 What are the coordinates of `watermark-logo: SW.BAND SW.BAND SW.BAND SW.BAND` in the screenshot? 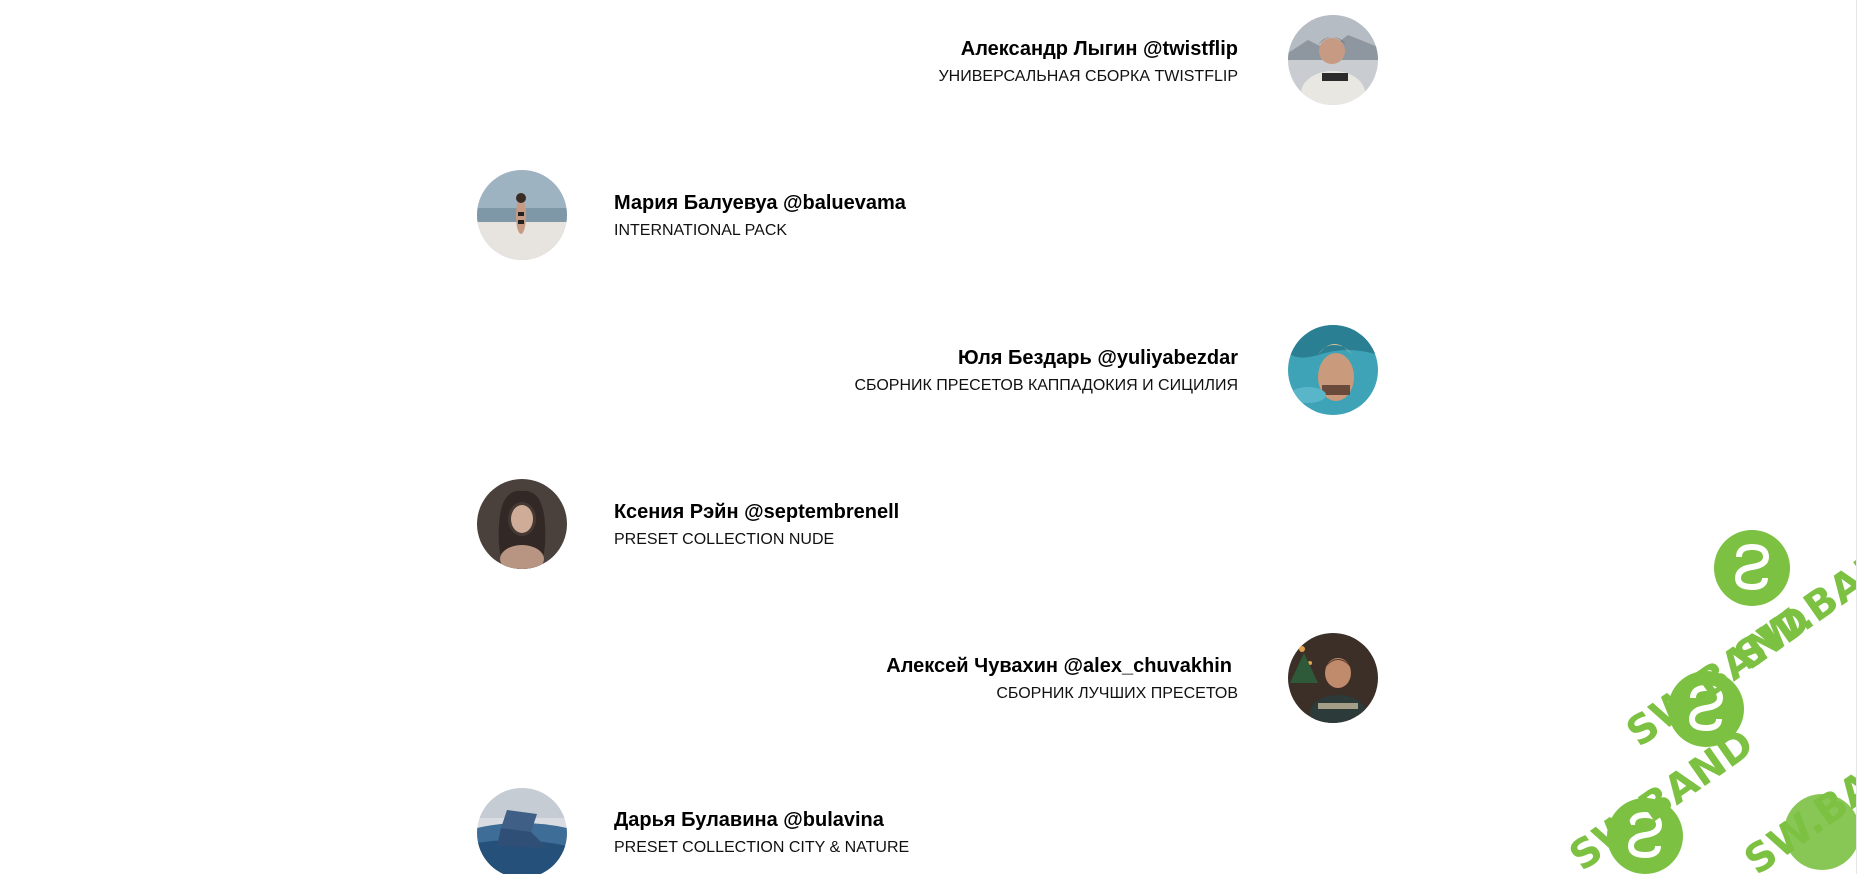 It's located at (1702, 684).